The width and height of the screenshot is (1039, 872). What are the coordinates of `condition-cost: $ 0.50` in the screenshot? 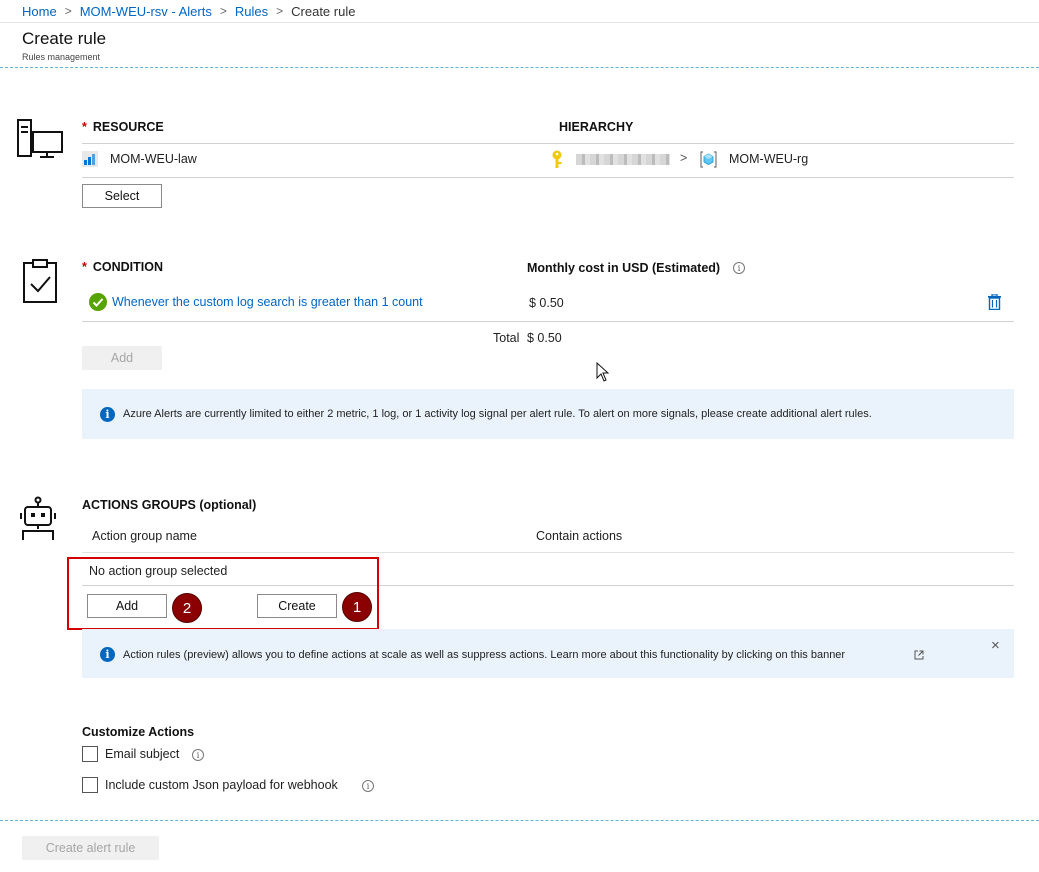 It's located at (546, 303).